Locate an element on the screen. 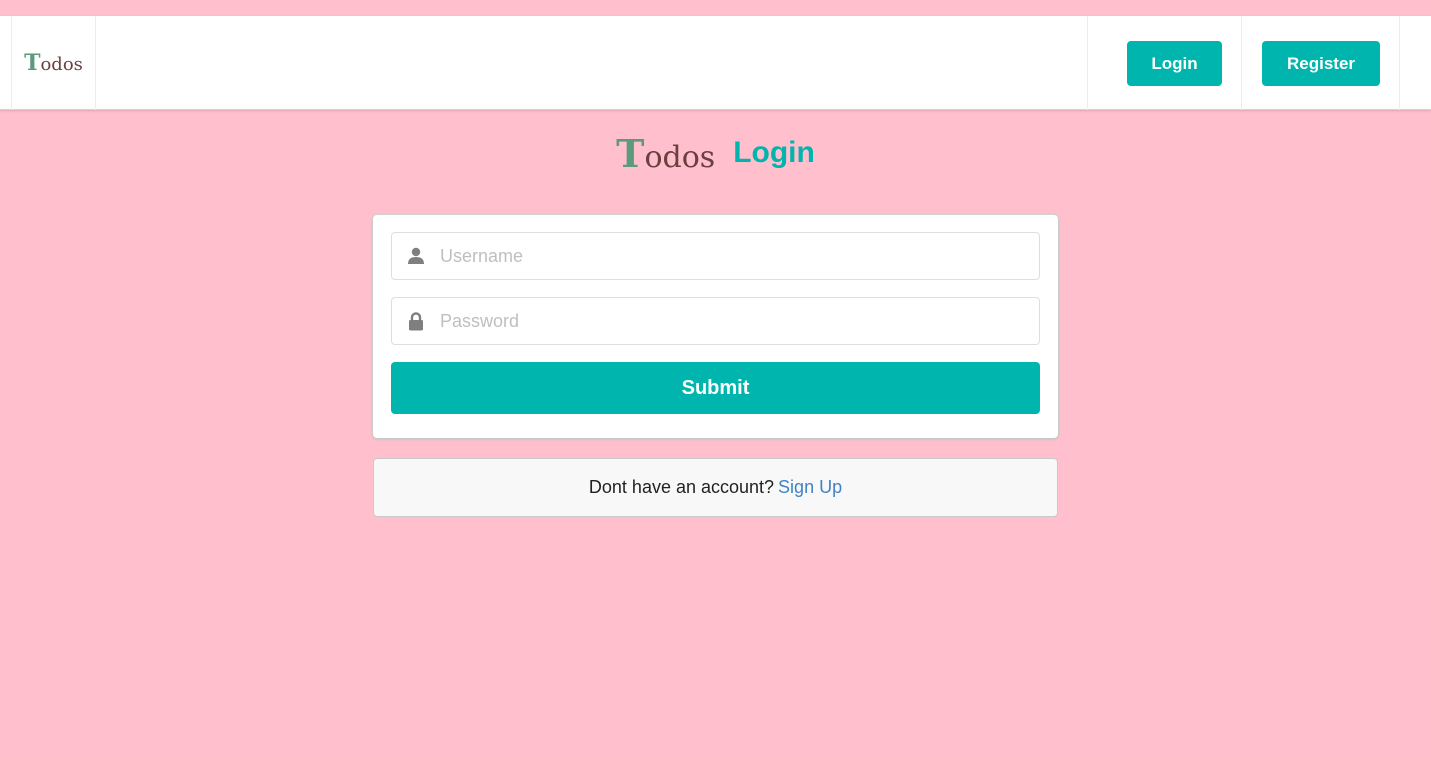  signup-prompt: Dont have an account? is located at coordinates (681, 487).